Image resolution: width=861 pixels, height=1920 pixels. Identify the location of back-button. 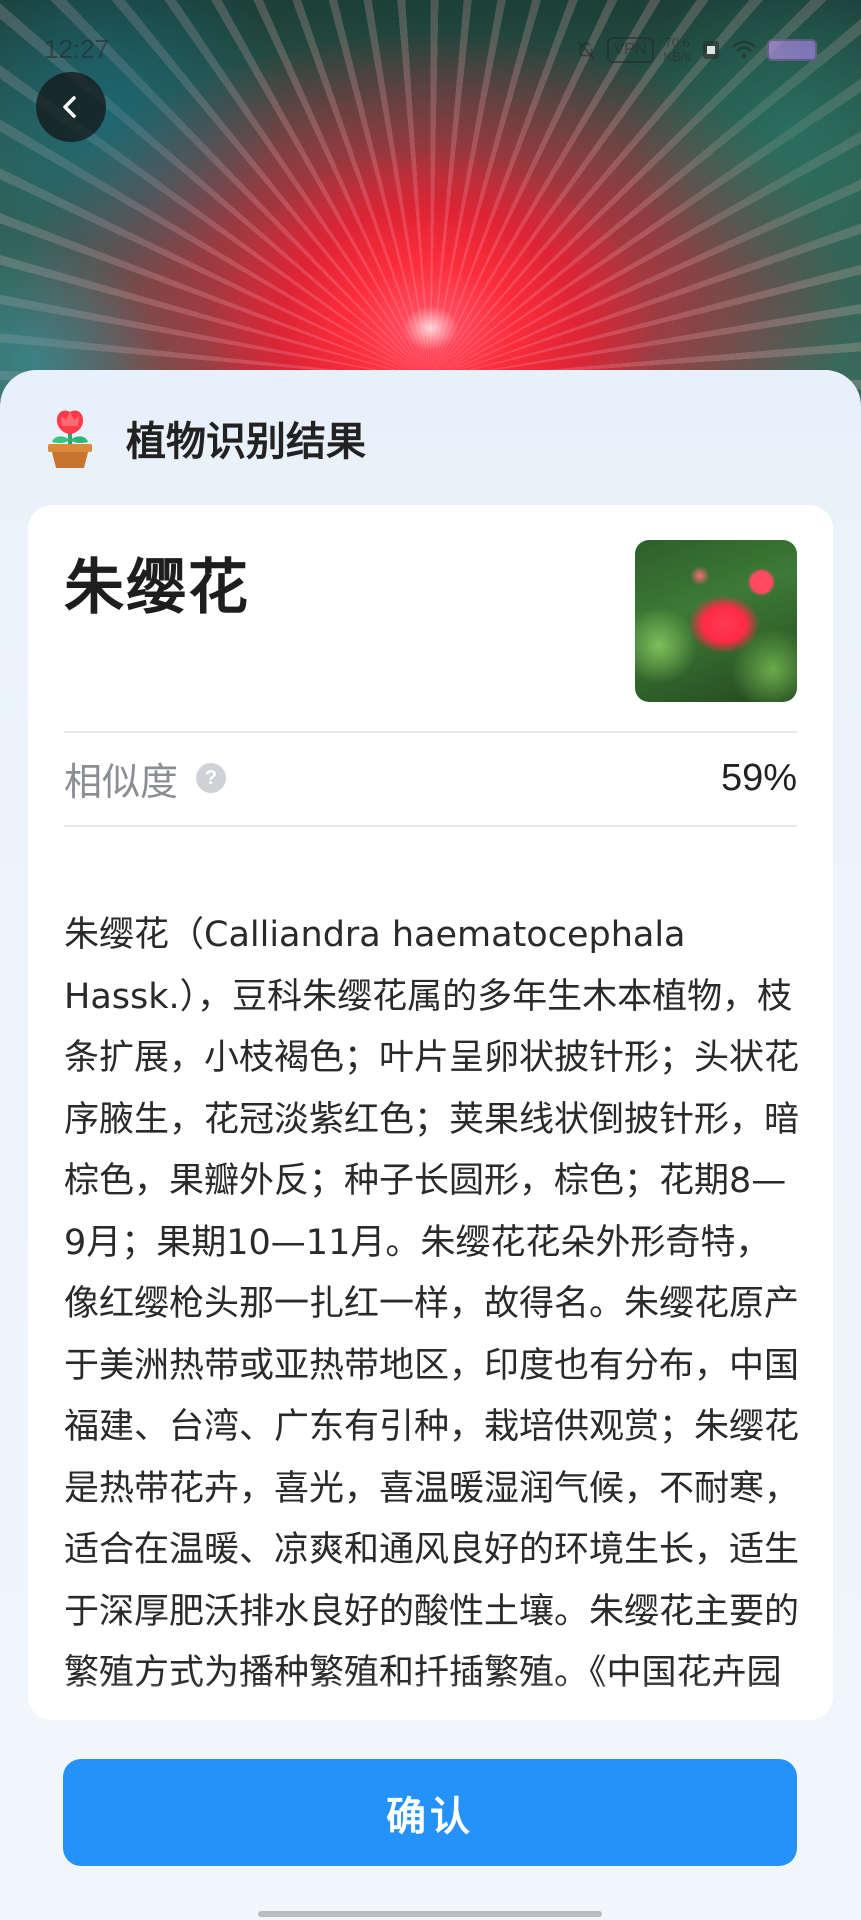
(71, 107).